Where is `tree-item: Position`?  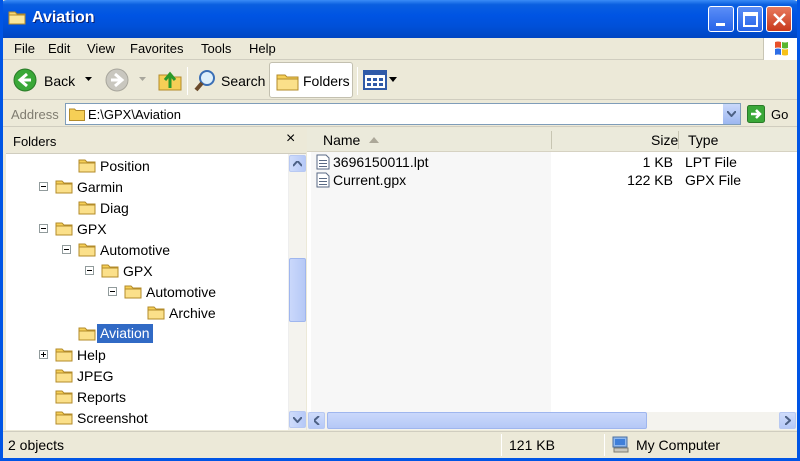 tree-item: Position is located at coordinates (147, 165).